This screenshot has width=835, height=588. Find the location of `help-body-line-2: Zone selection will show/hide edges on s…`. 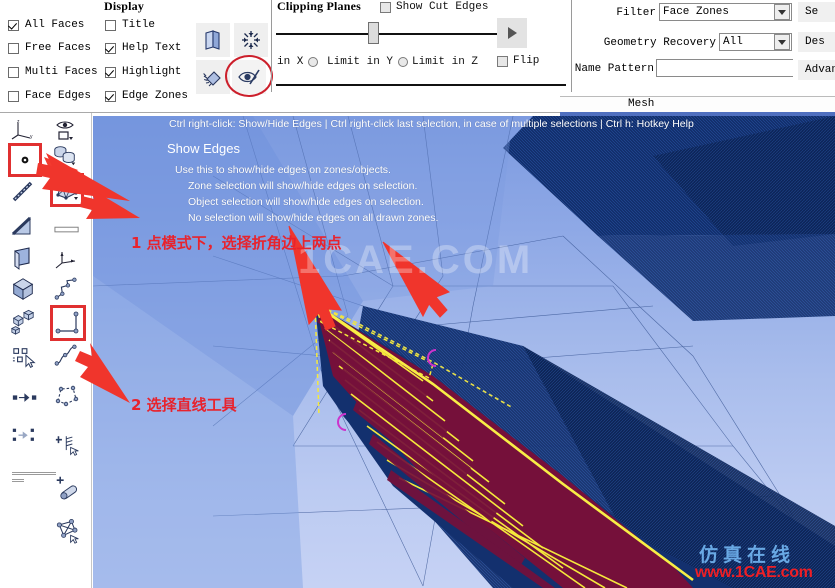

help-body-line-2: Zone selection will show/hide edges on s… is located at coordinates (303, 186).